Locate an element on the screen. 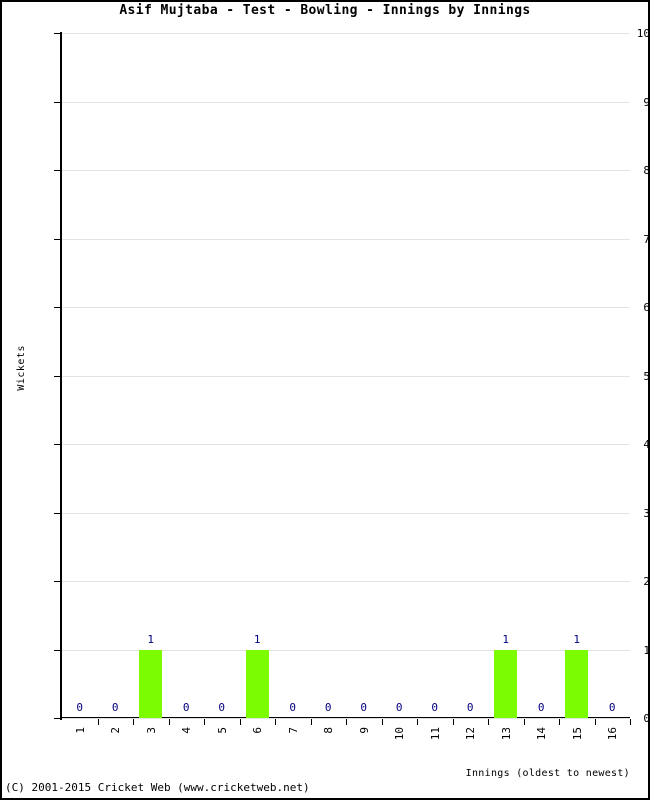 The width and height of the screenshot is (650, 800). x-tick-label: 3 is located at coordinates (151, 730).